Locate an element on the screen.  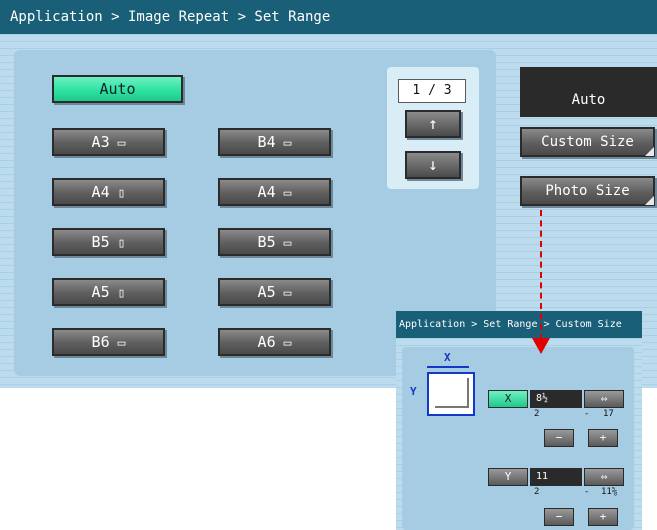
y-max-value: 11⅝ is located at coordinates (609, 492).